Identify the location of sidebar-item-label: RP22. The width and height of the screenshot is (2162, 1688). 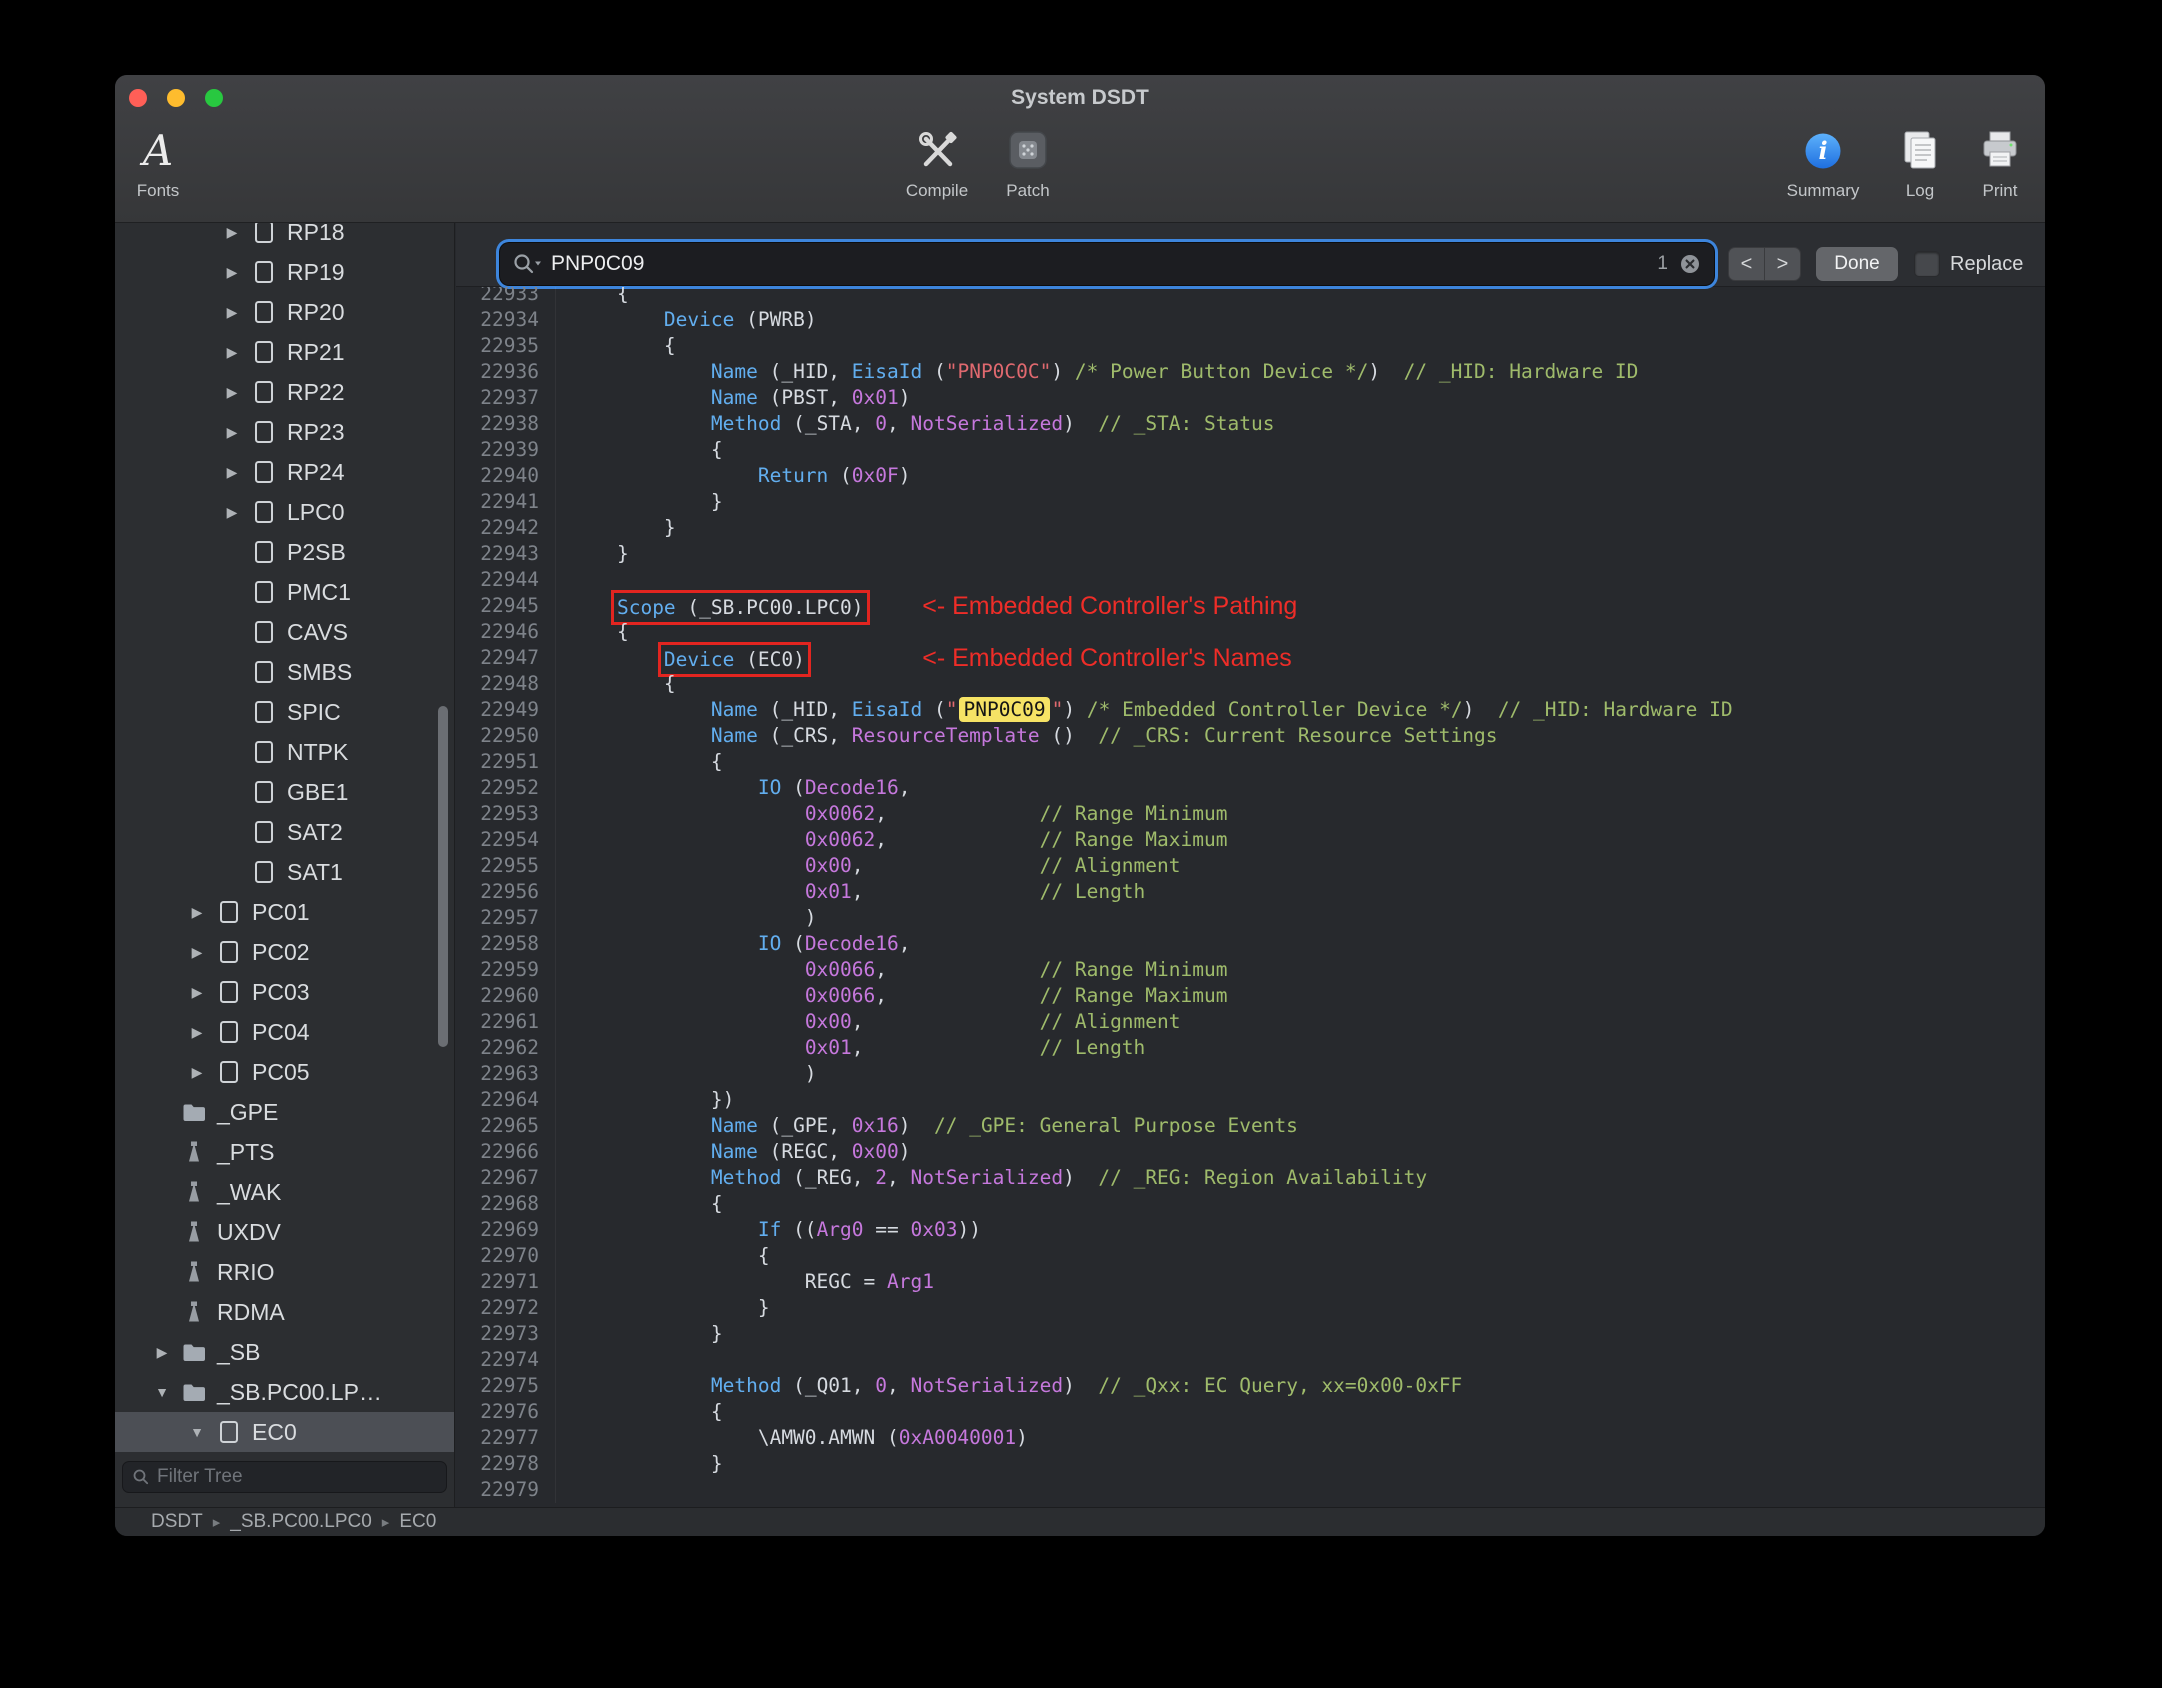
(316, 391).